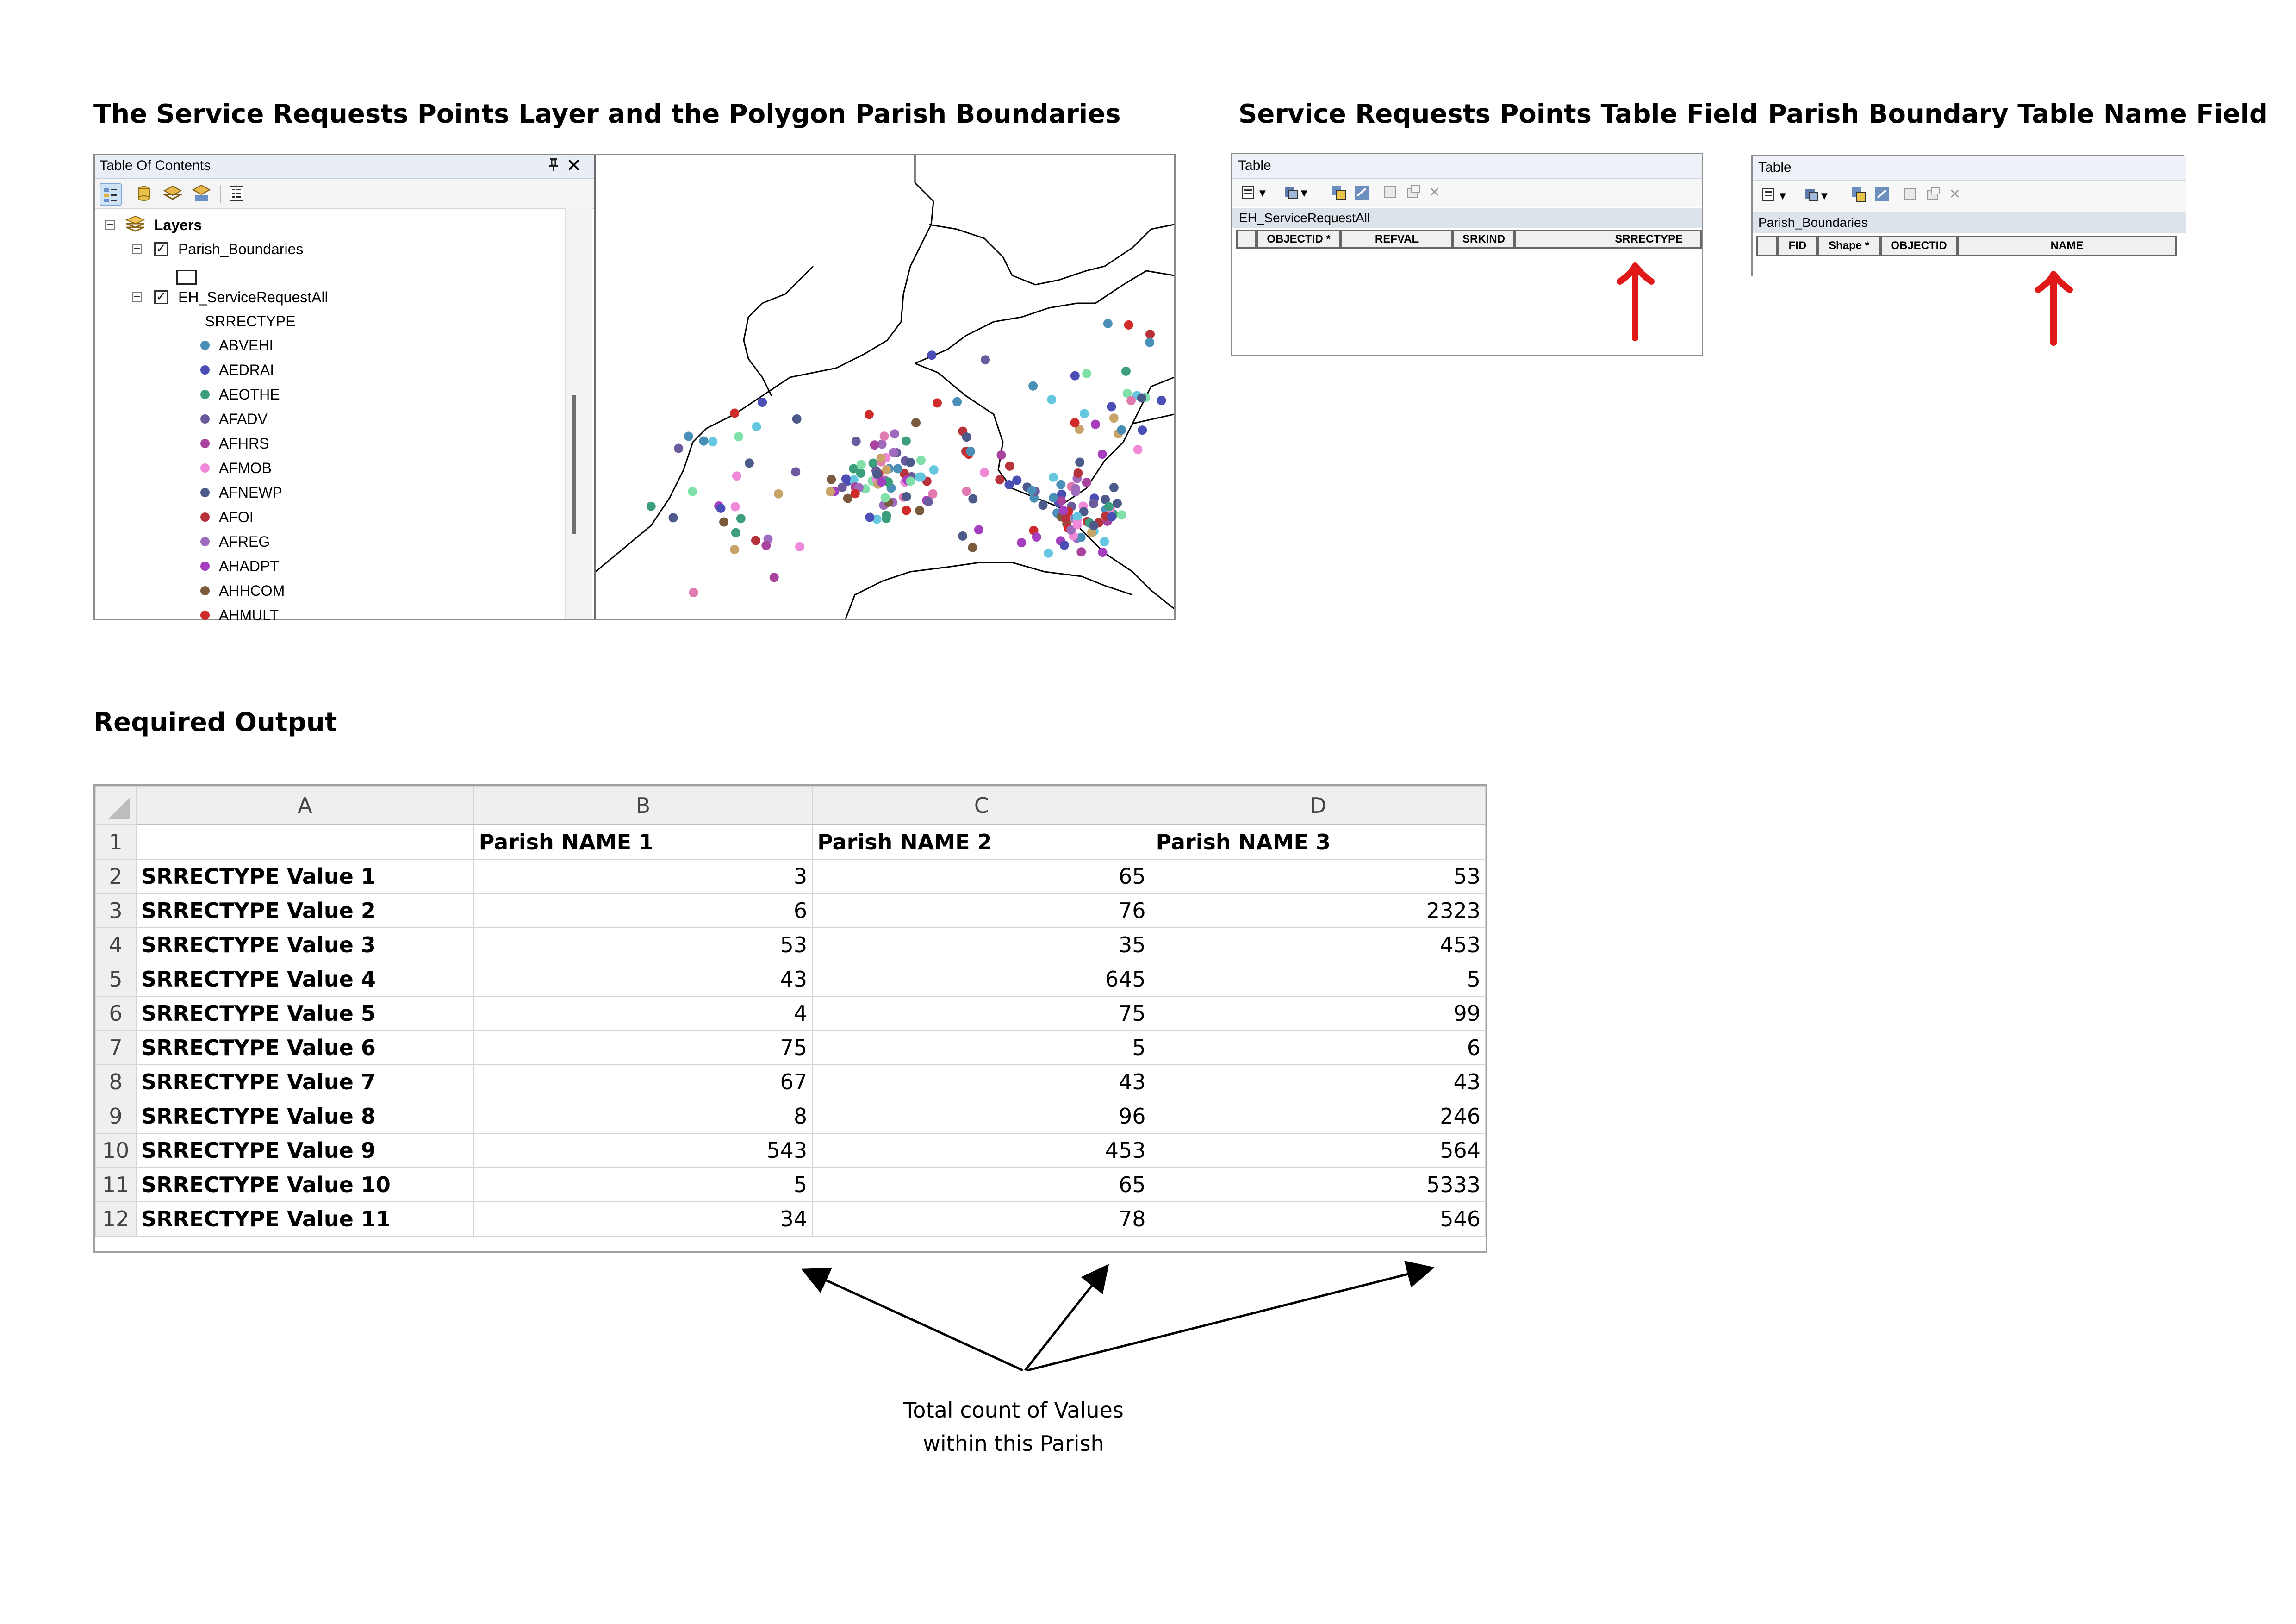  What do you see at coordinates (981, 1184) in the screenshot?
I see `cell-c11: 65` at bounding box center [981, 1184].